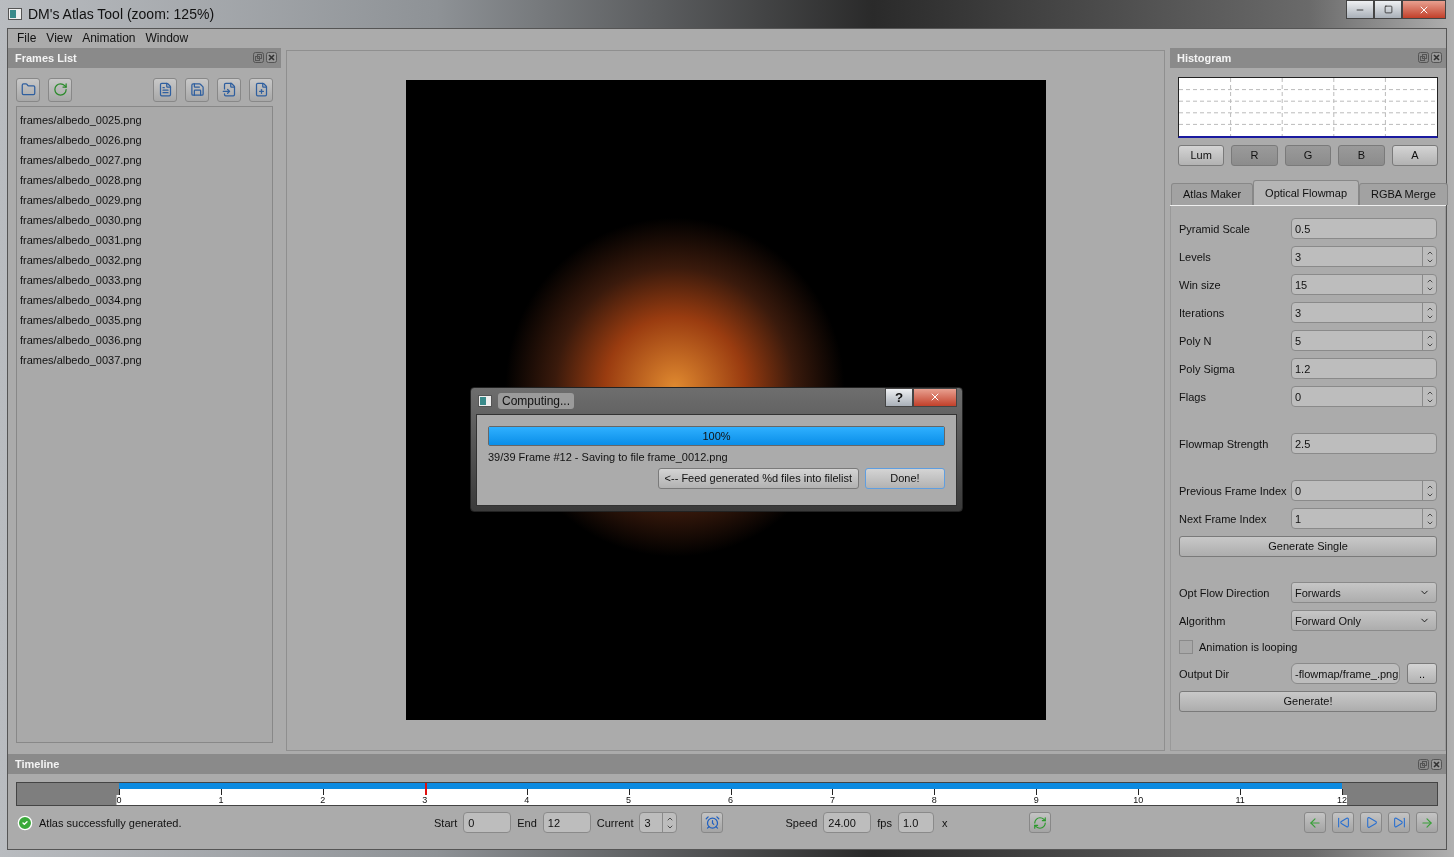 The width and height of the screenshot is (1454, 857). What do you see at coordinates (144, 179) in the screenshot?
I see `frame-path-item: frames/albedo_0028.png` at bounding box center [144, 179].